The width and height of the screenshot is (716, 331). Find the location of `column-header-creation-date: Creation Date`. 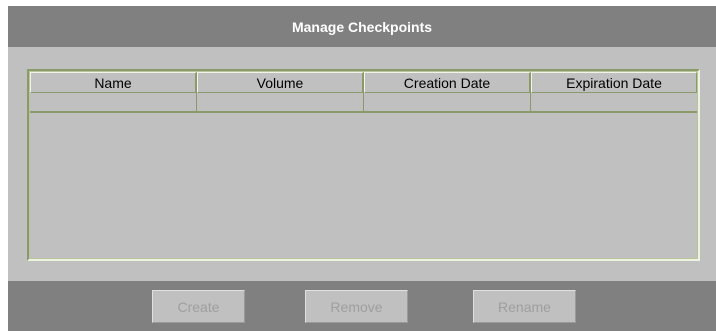

column-header-creation-date: Creation Date is located at coordinates (447, 82).